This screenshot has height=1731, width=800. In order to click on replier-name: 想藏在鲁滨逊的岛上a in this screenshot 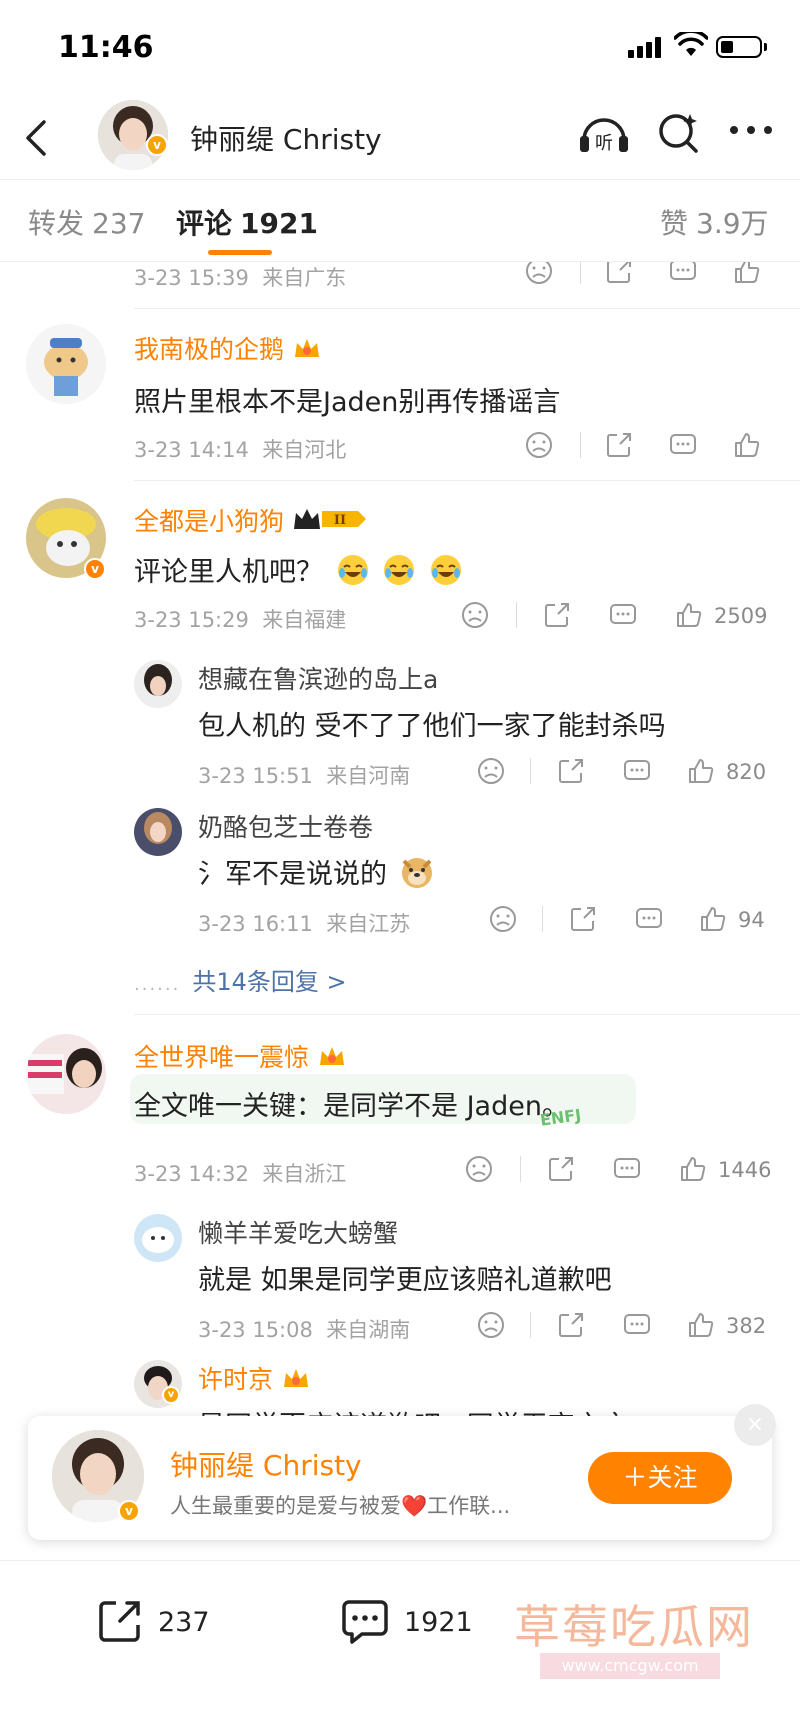, I will do `click(318, 678)`.